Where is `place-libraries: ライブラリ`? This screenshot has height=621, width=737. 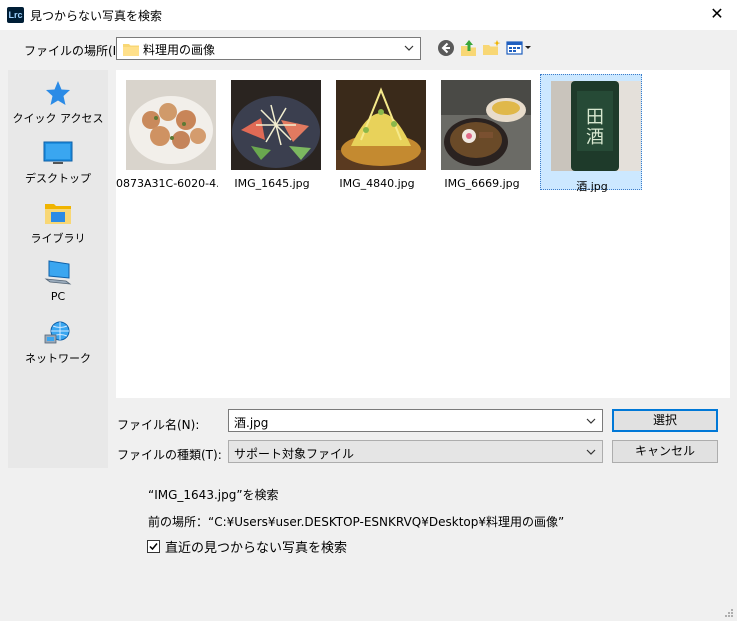 place-libraries: ライブラリ is located at coordinates (58, 223).